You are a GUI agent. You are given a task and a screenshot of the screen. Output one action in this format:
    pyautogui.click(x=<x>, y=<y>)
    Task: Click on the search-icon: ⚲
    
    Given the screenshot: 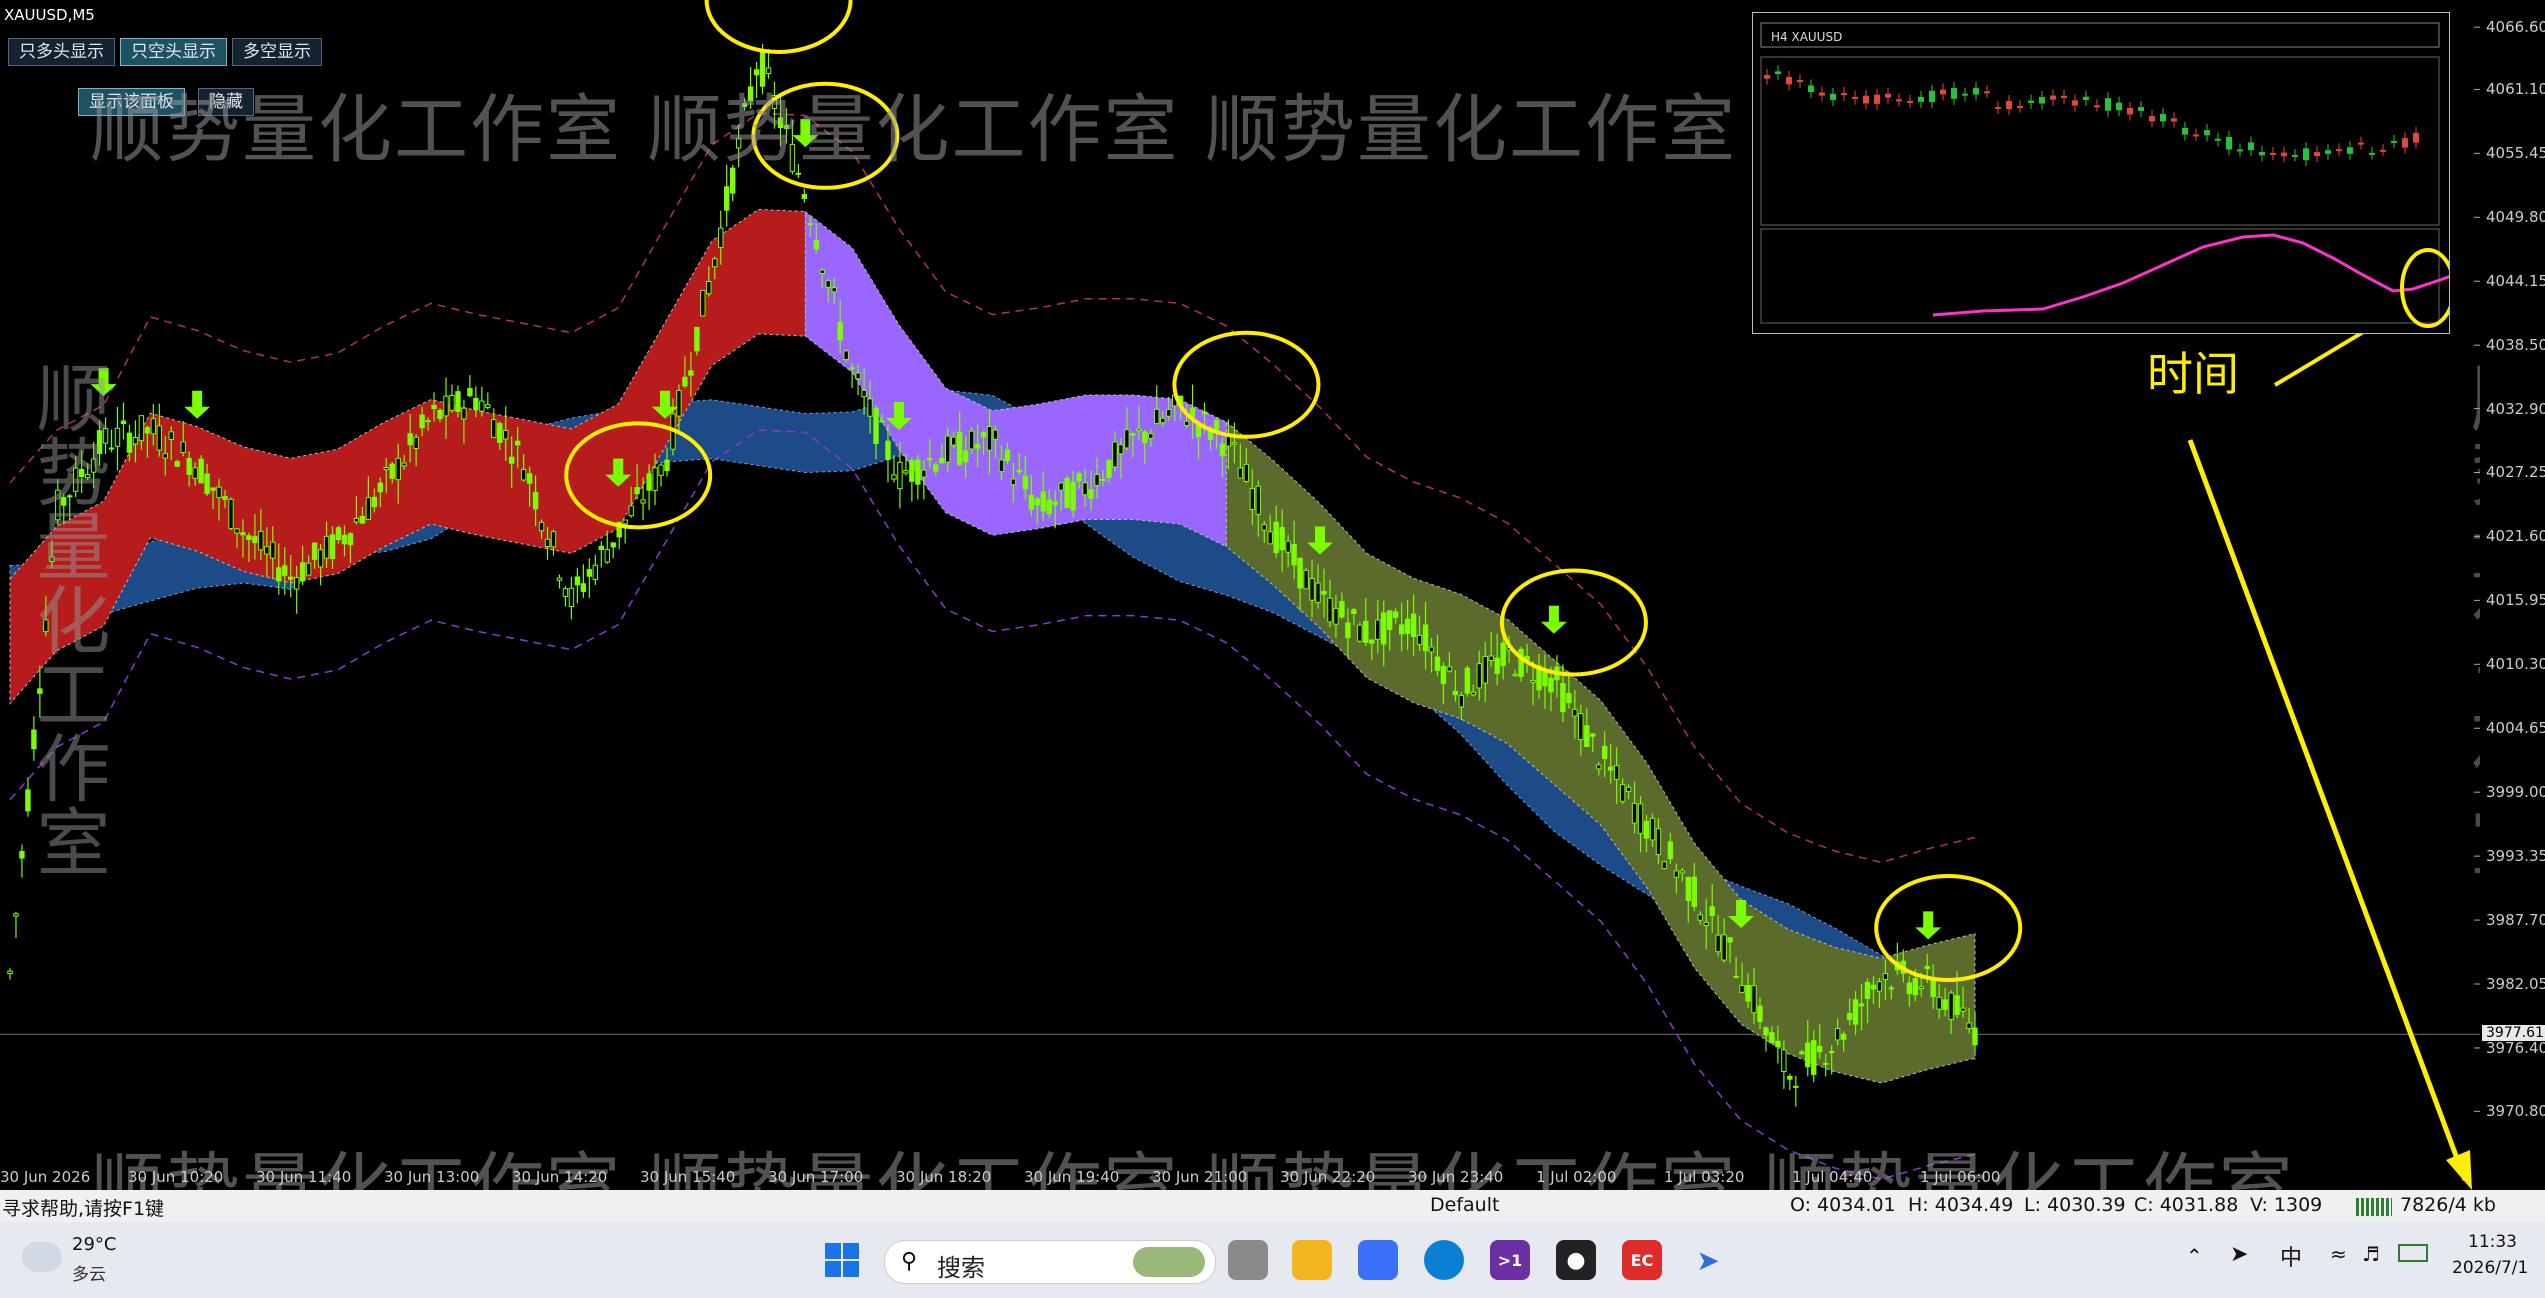 What is the action you would take?
    pyautogui.click(x=909, y=1261)
    